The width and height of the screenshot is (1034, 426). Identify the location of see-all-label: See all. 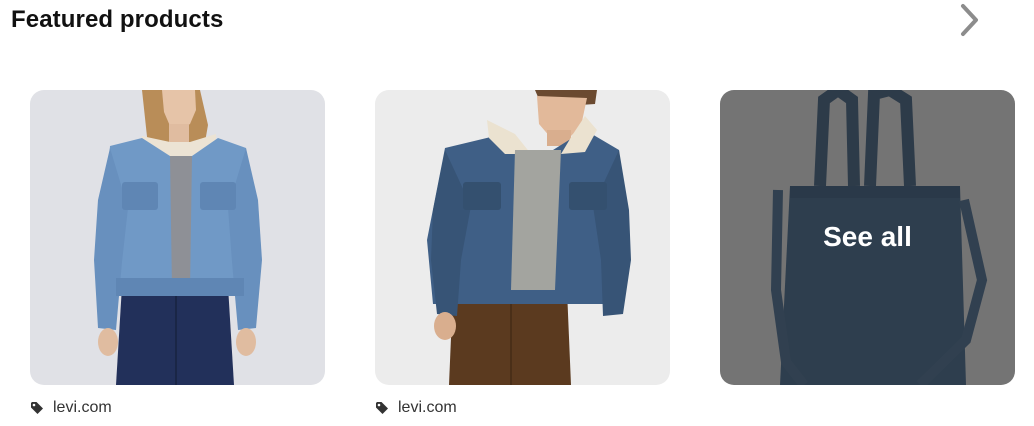
(867, 236).